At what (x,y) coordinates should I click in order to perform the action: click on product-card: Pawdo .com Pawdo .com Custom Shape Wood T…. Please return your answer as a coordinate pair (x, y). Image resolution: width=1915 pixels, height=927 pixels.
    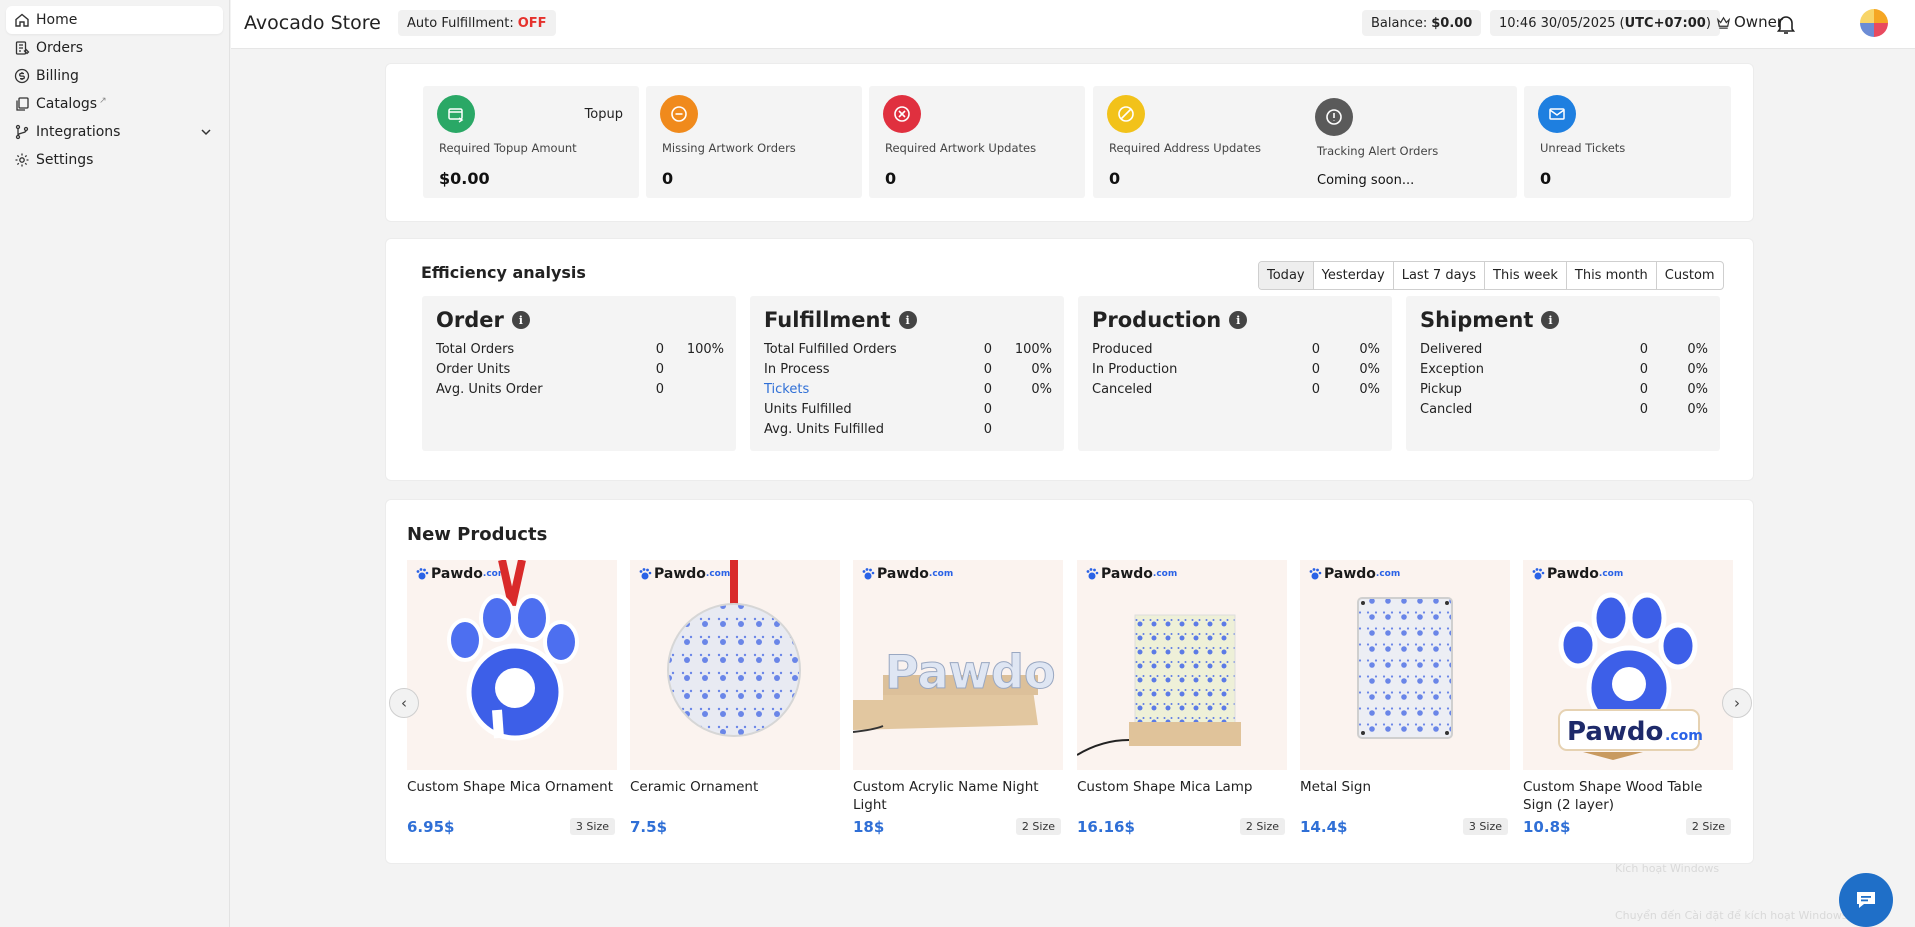
    Looking at the image, I should click on (1628, 699).